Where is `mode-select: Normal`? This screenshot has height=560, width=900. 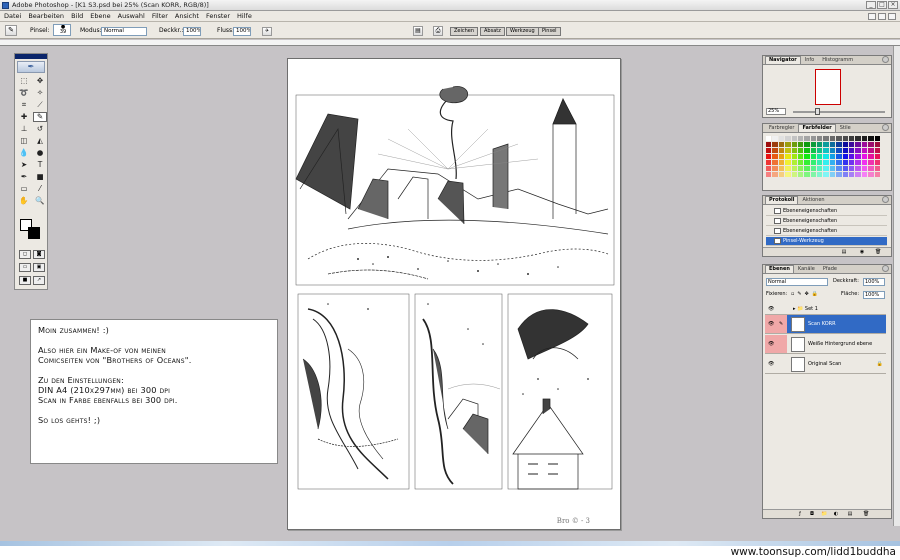
mode-select: Normal is located at coordinates (124, 31).